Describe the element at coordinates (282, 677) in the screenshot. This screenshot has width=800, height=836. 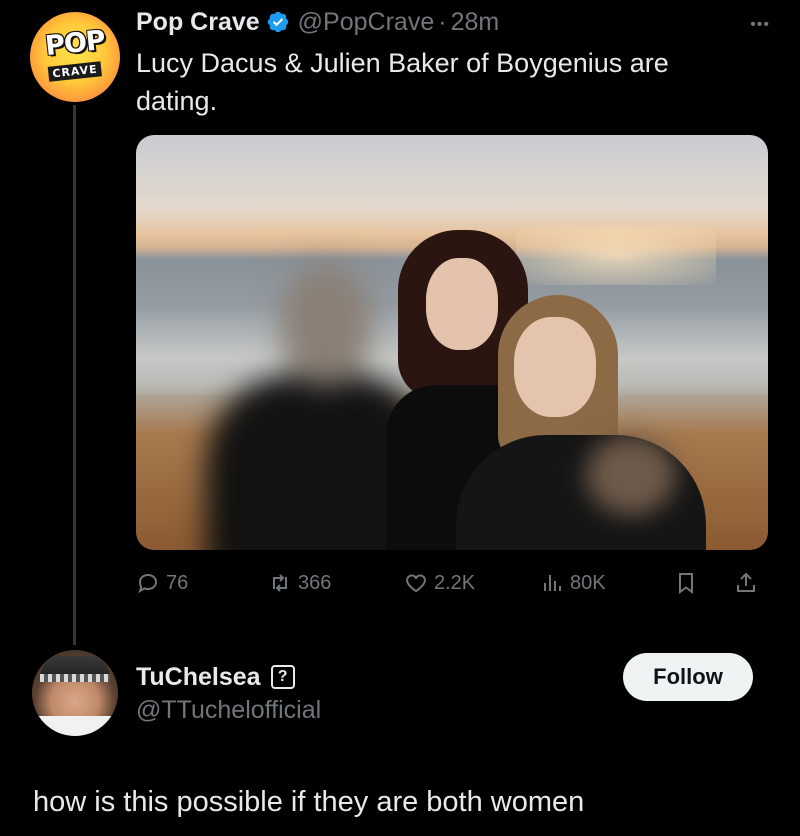
I see `unknown-status-badge-icon: ?` at that location.